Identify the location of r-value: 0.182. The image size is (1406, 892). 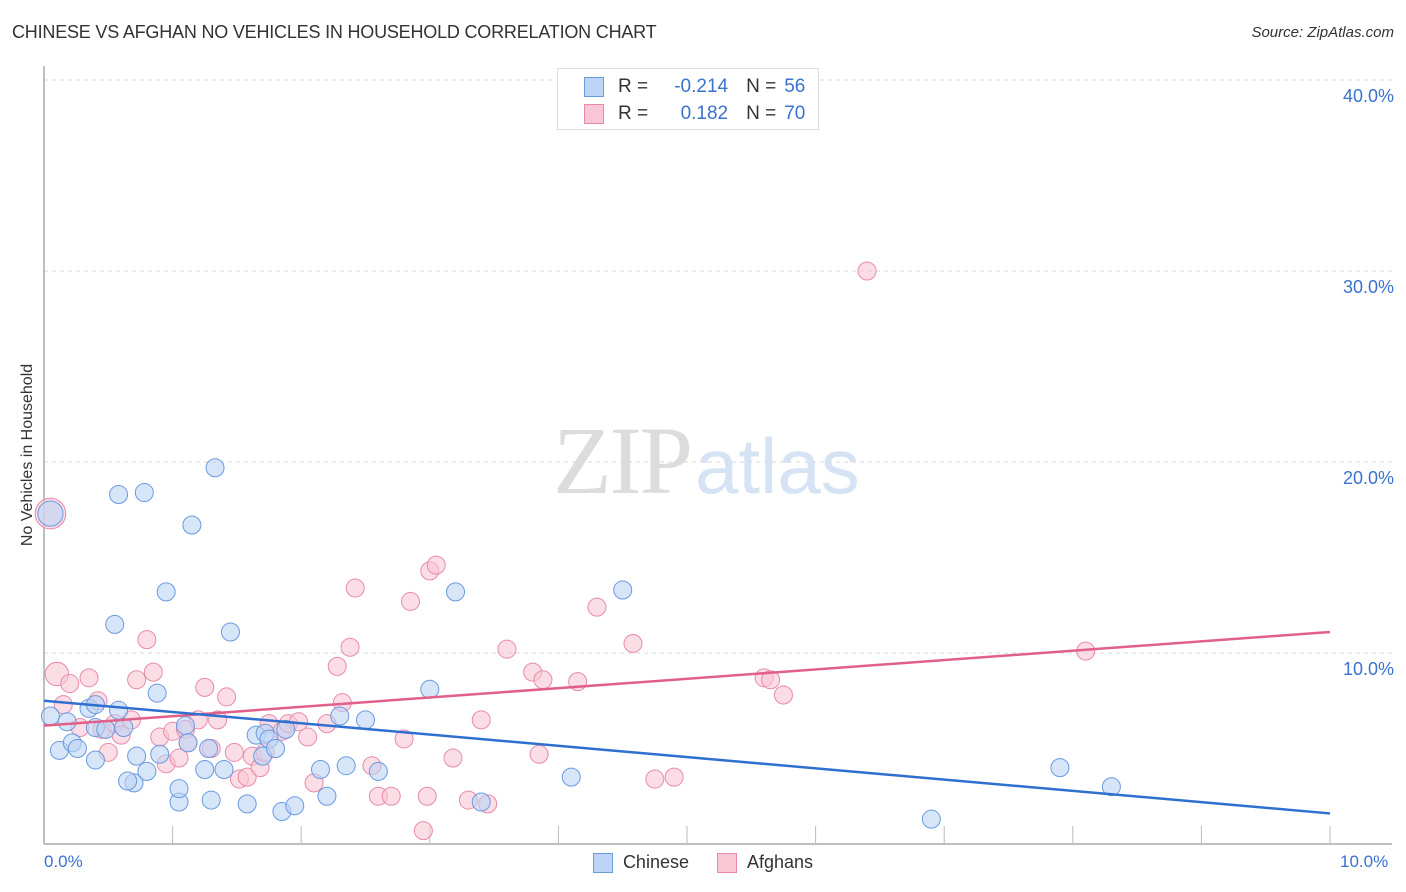
(704, 113).